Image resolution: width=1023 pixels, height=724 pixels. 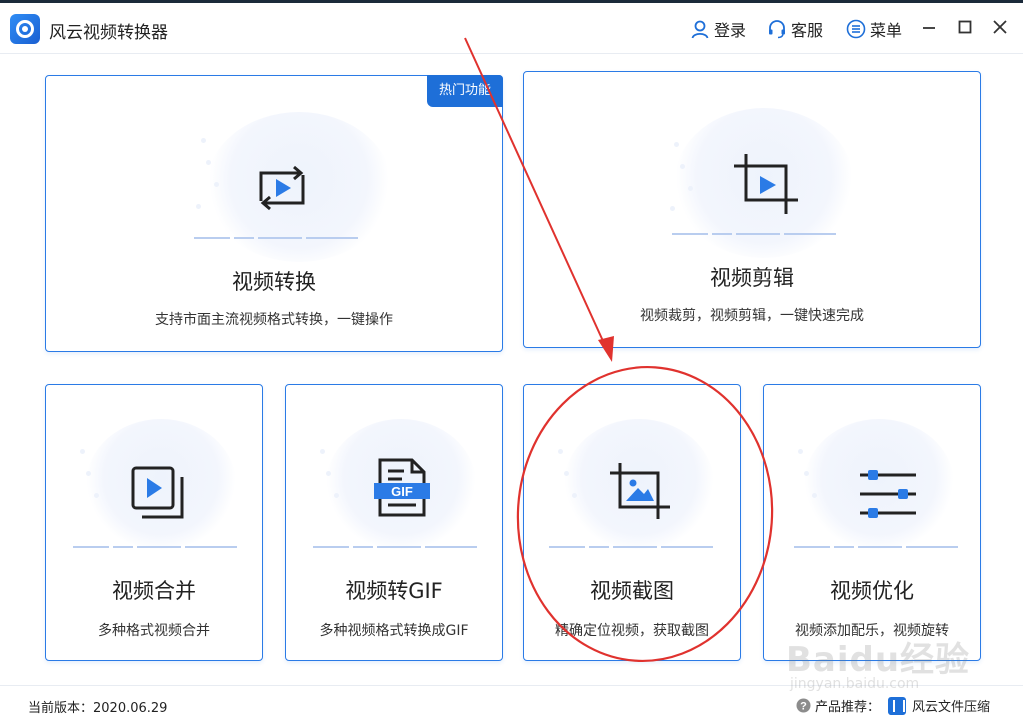 I want to click on merge-video-icon, so click(x=160, y=497).